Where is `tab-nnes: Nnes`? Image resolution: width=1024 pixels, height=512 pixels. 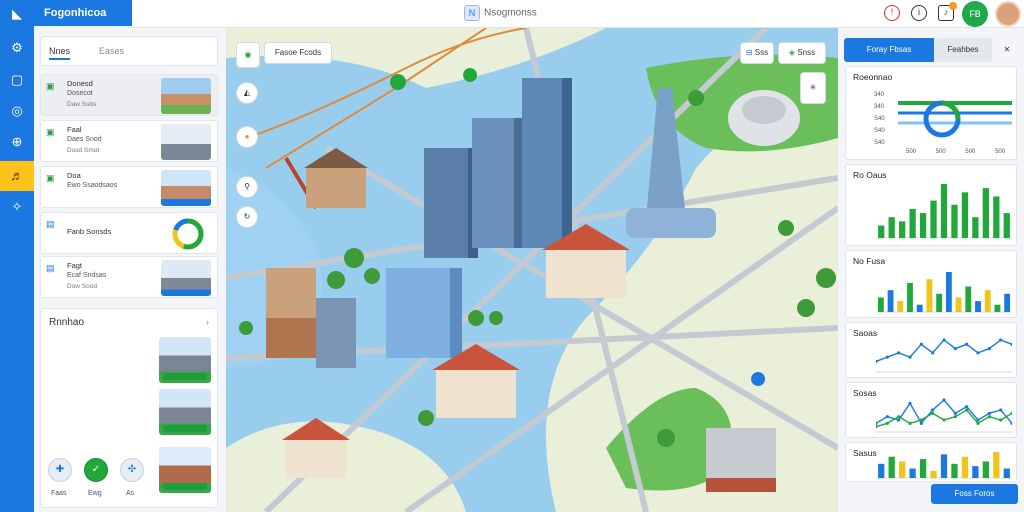 tab-nnes: Nnes is located at coordinates (60, 53).